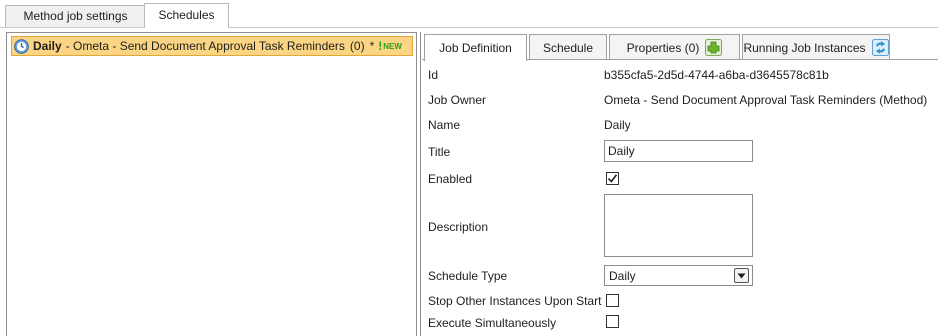 The width and height of the screenshot is (938, 336). Describe the element at coordinates (372, 46) in the screenshot. I see `modified-marker: *` at that location.